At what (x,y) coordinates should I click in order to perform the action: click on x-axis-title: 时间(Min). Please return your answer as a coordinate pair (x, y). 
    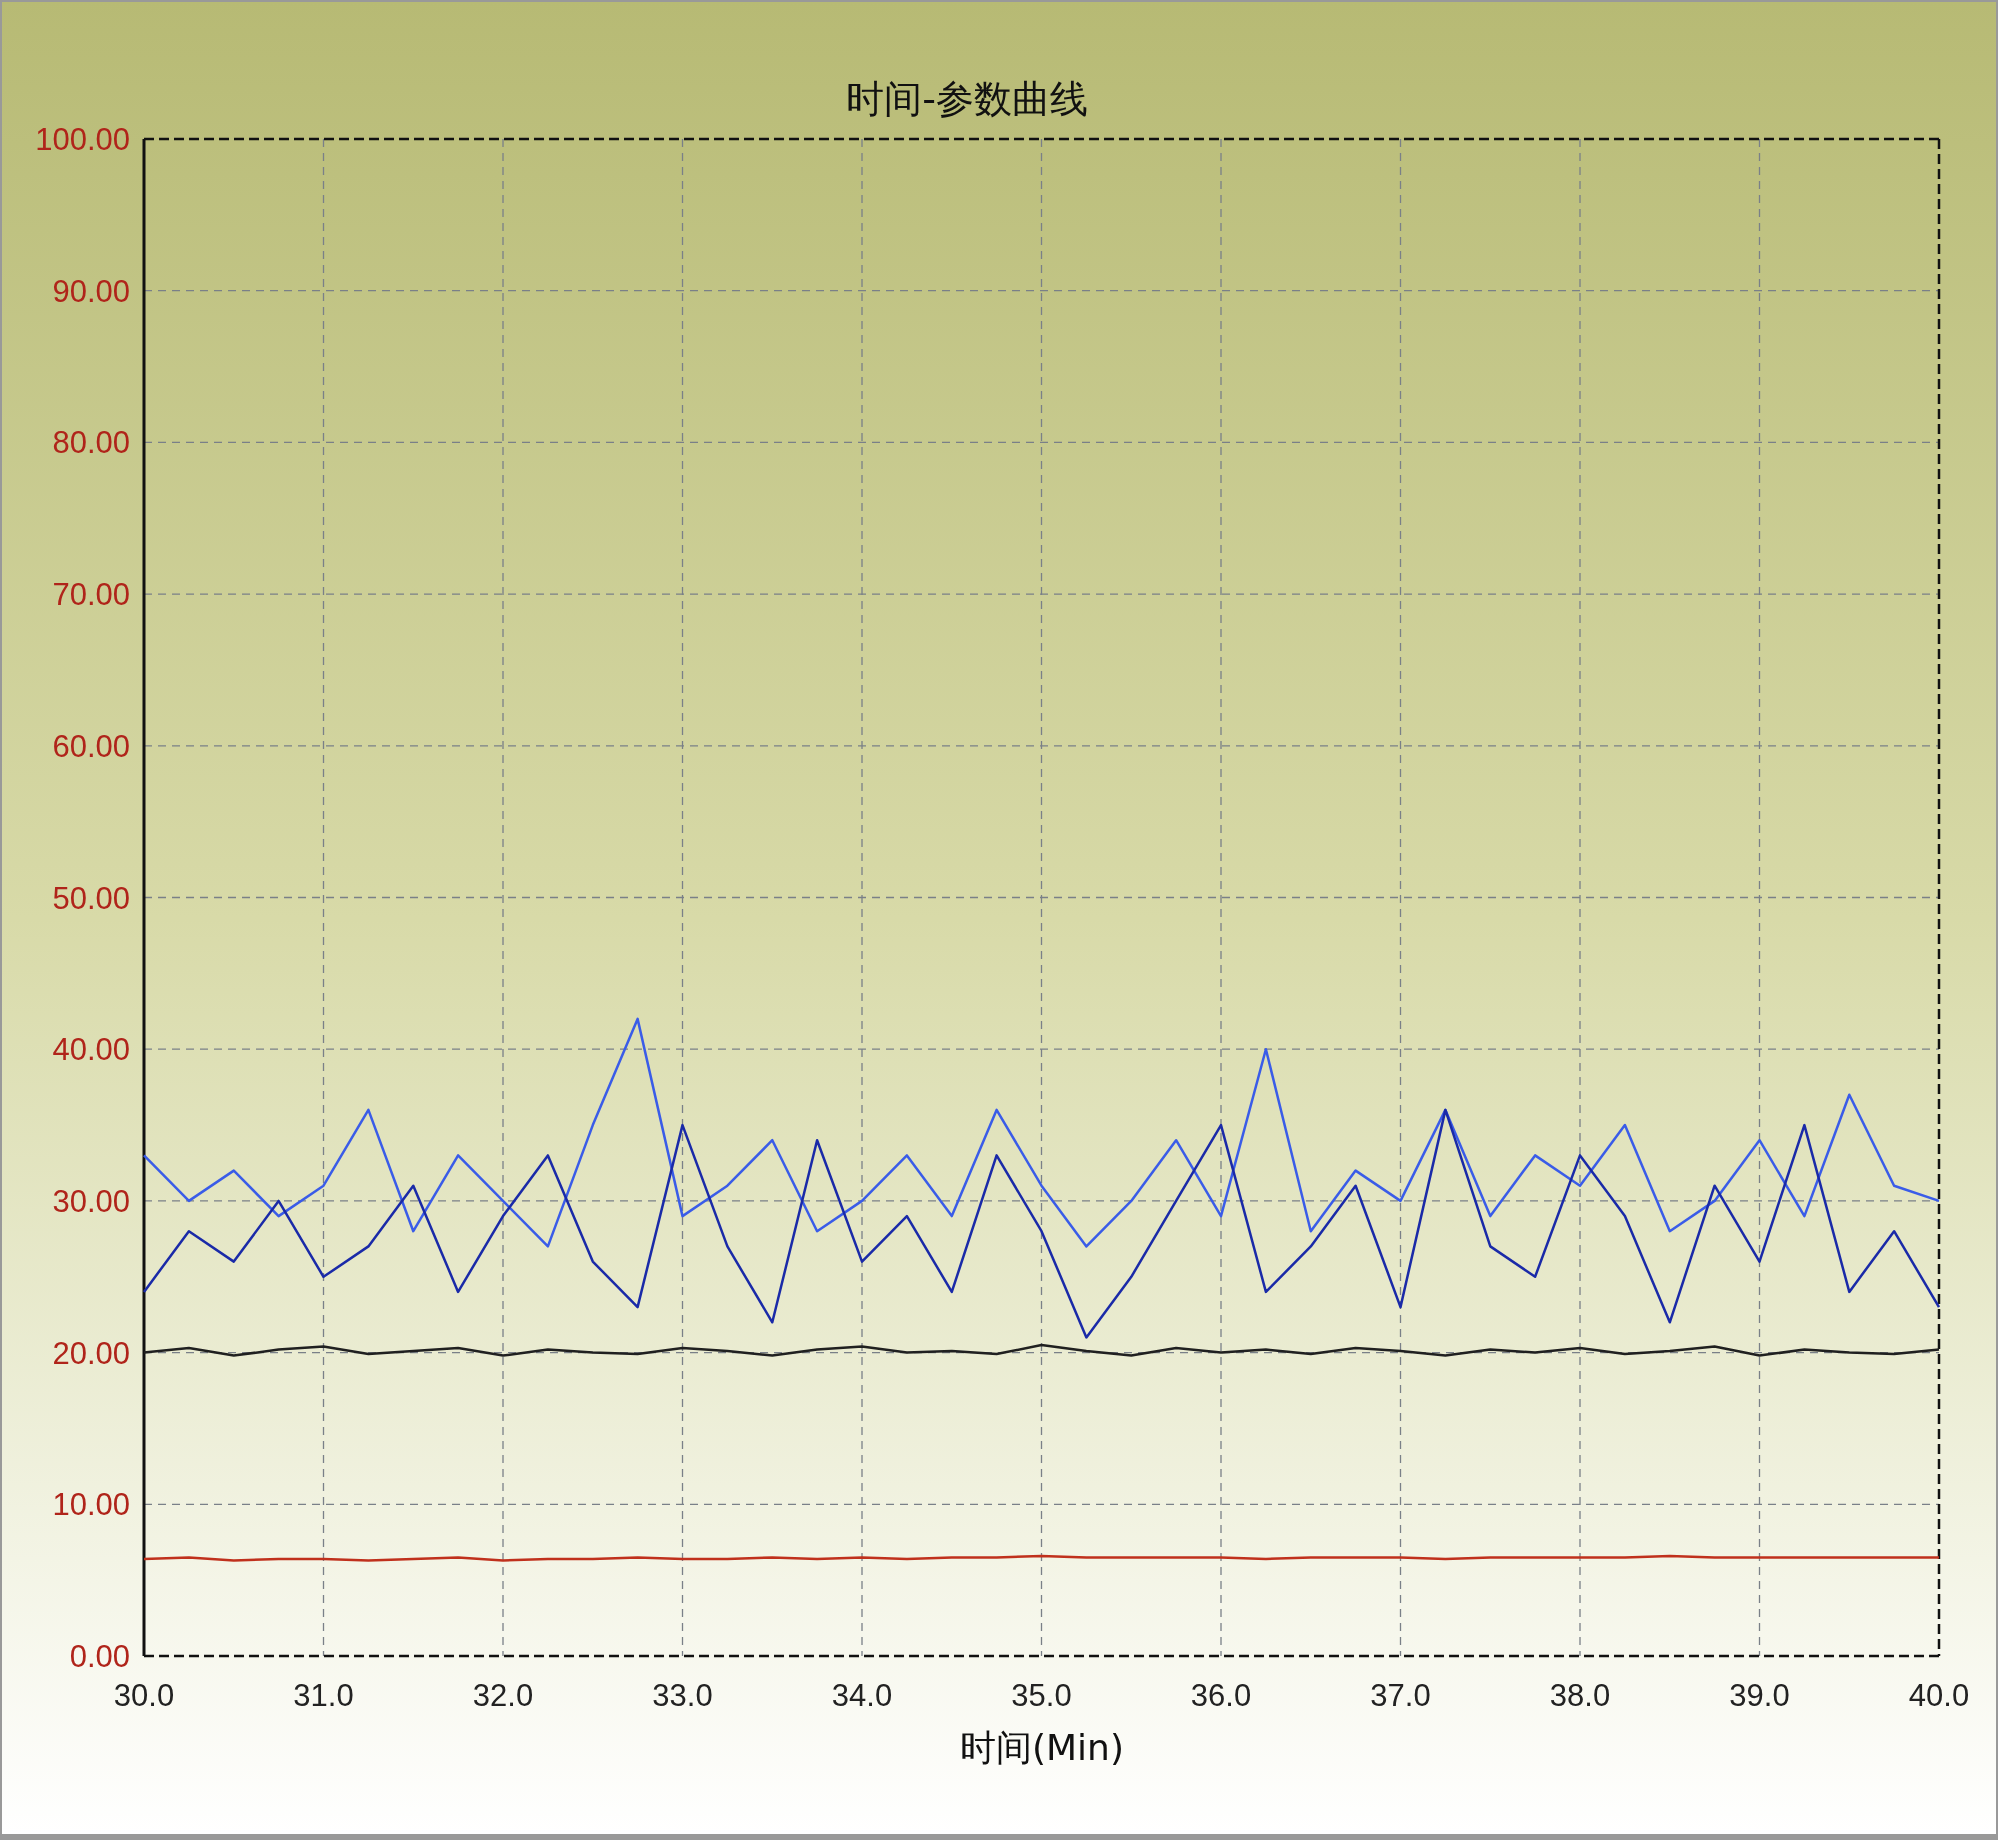
    Looking at the image, I should click on (1042, 1747).